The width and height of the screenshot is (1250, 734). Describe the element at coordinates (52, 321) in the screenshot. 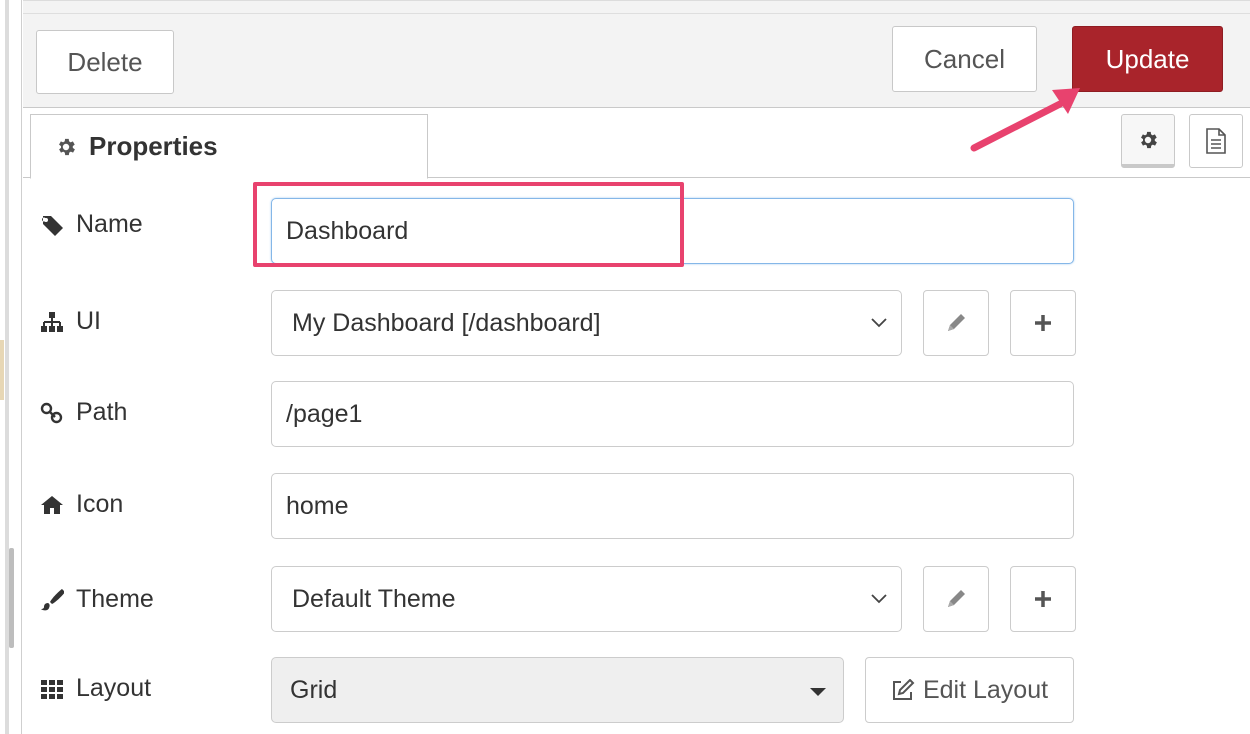

I see `sitemap-icon` at that location.